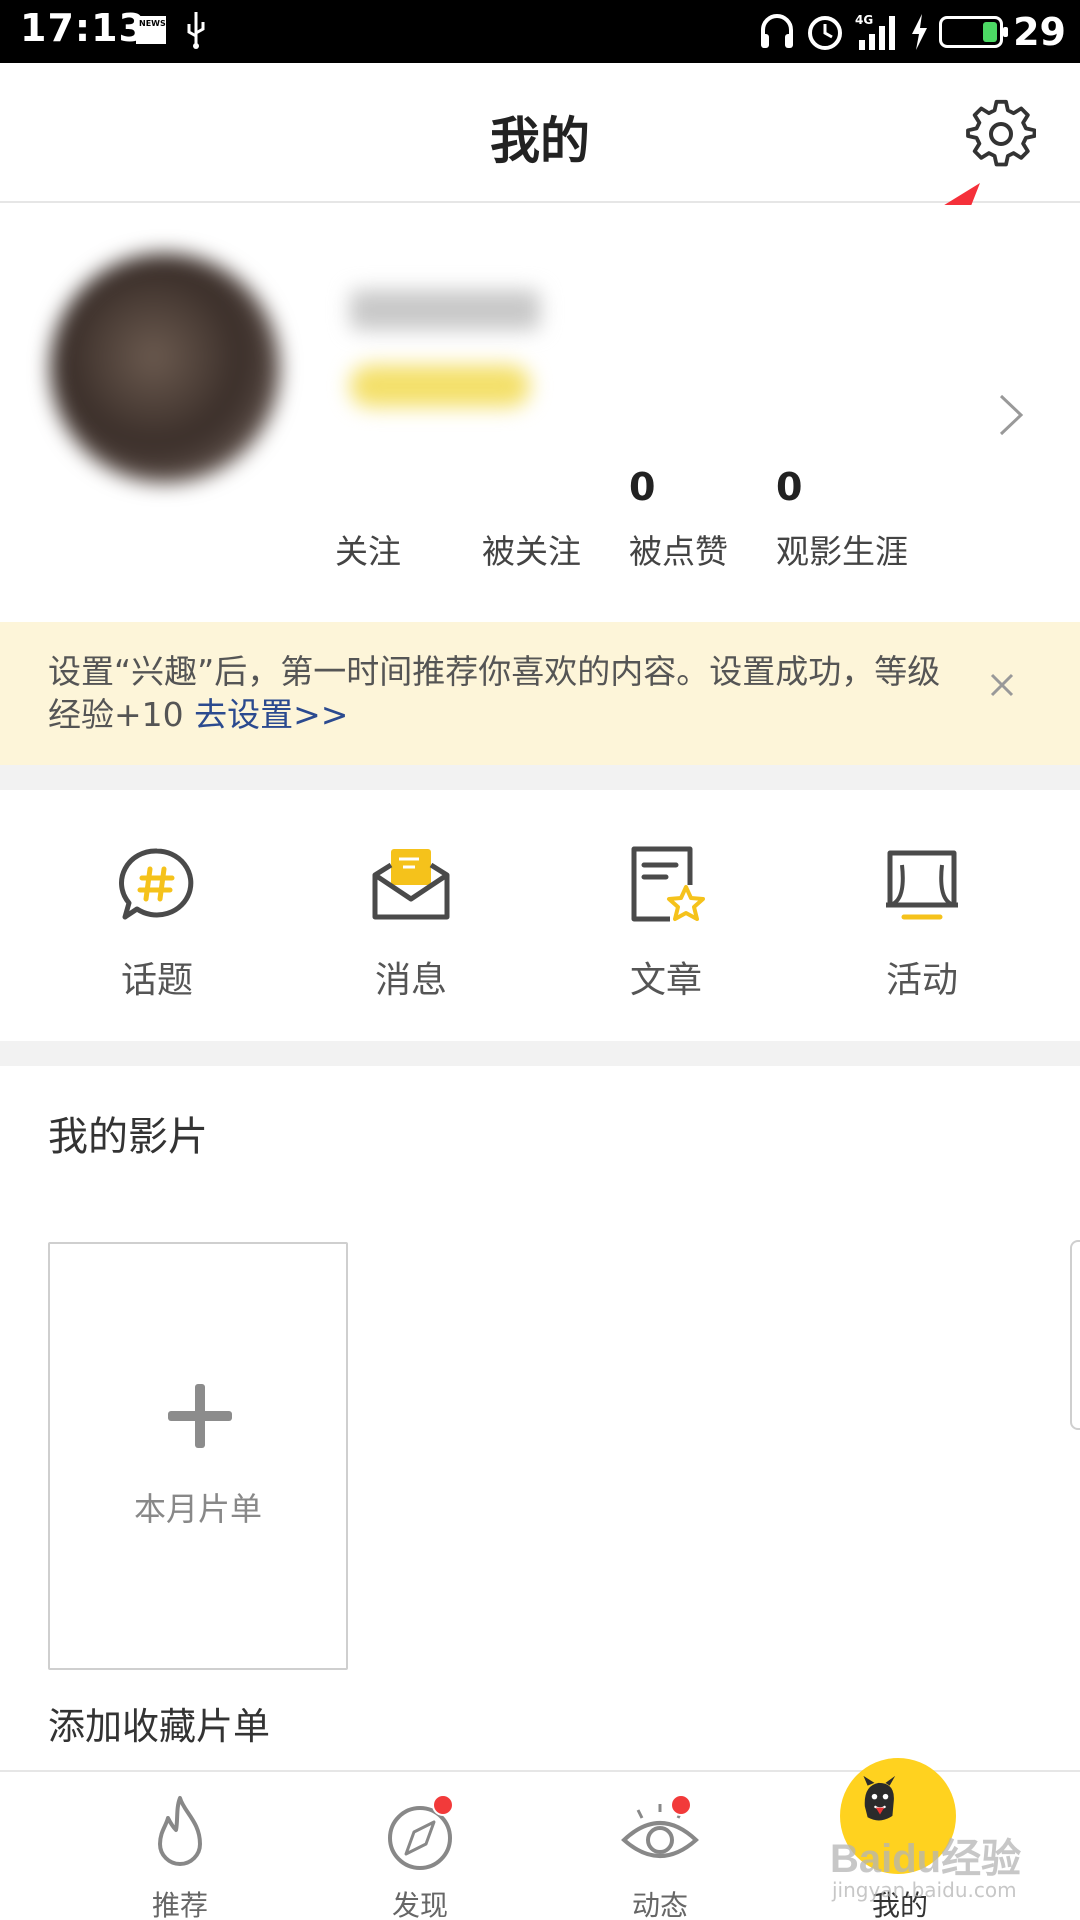 Image resolution: width=1080 pixels, height=1920 pixels. I want to click on next-film-card-edge, so click(1075, 1335).